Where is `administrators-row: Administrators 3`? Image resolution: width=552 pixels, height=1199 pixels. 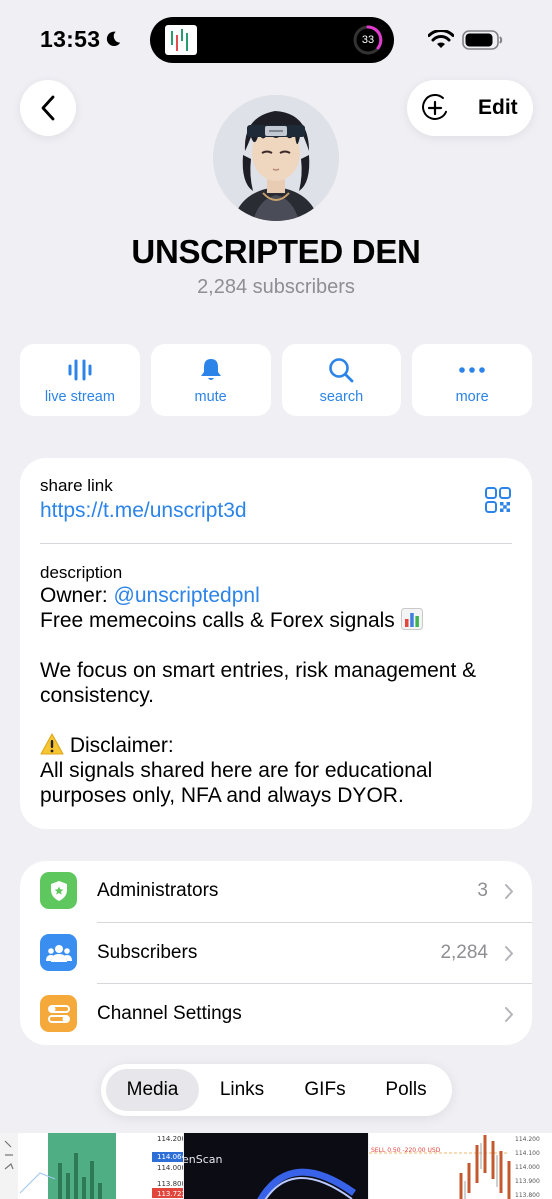 administrators-row: Administrators 3 is located at coordinates (276, 891).